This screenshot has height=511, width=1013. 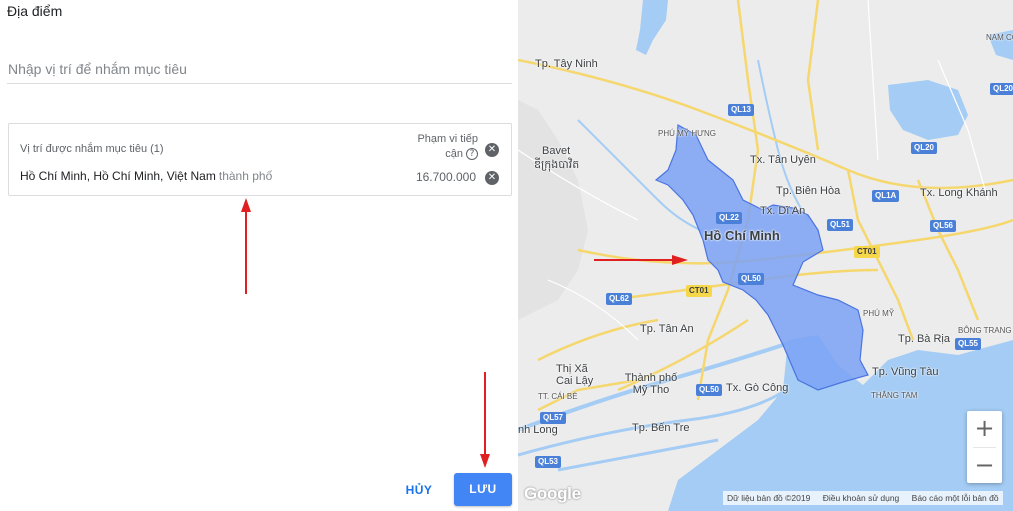 What do you see at coordinates (742, 235) in the screenshot?
I see `map-label-ho-chi-minh: Hồ Chí Minh` at bounding box center [742, 235].